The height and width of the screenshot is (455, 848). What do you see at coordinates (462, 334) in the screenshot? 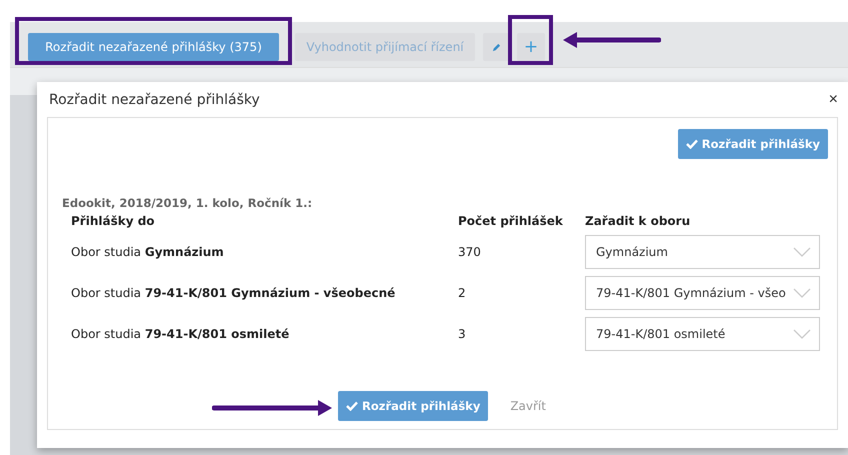
I see `table-cell-text: 3` at bounding box center [462, 334].